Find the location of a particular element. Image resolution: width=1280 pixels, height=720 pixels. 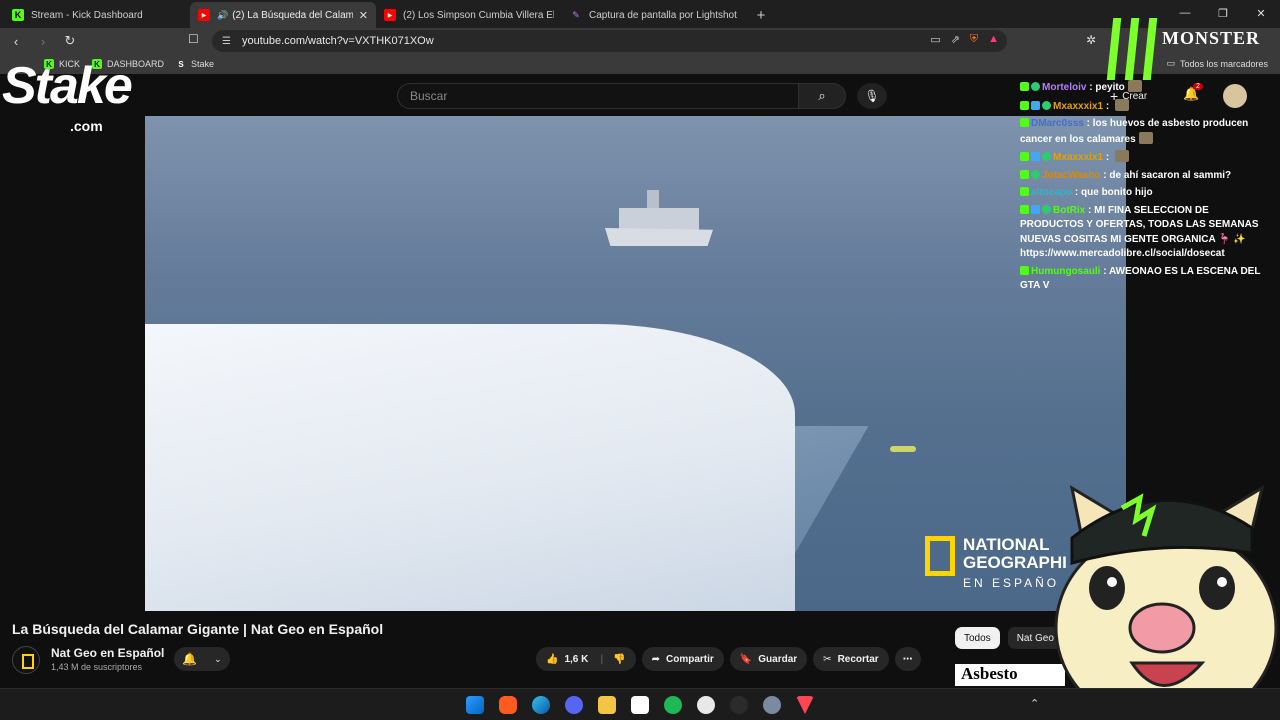

forward-icon: › is located at coordinates (43, 41).